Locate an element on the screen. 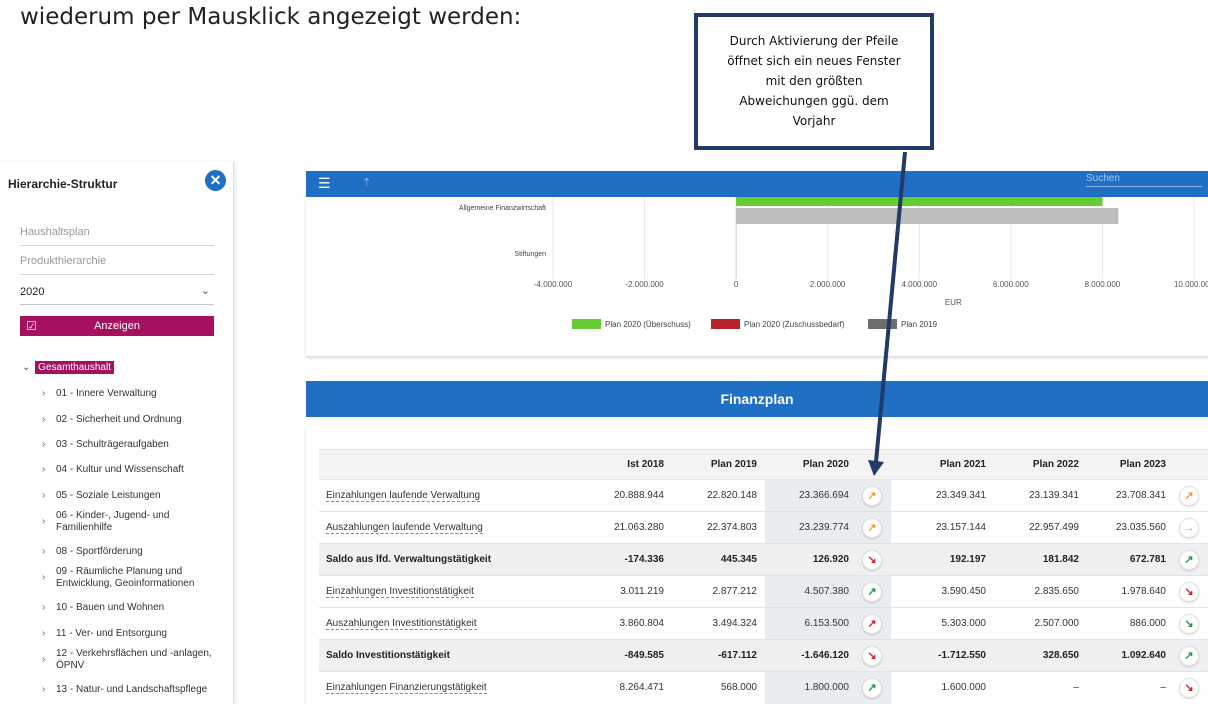 The width and height of the screenshot is (1208, 704). row-label: Einzahlungen laufende Verwaltung is located at coordinates (446, 495).